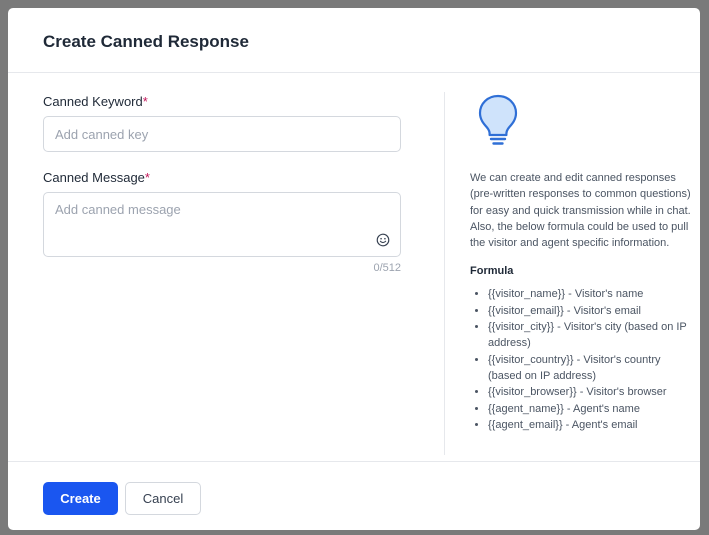 This screenshot has height=535, width=709. I want to click on canned-message-label: Canned Message*, so click(222, 178).